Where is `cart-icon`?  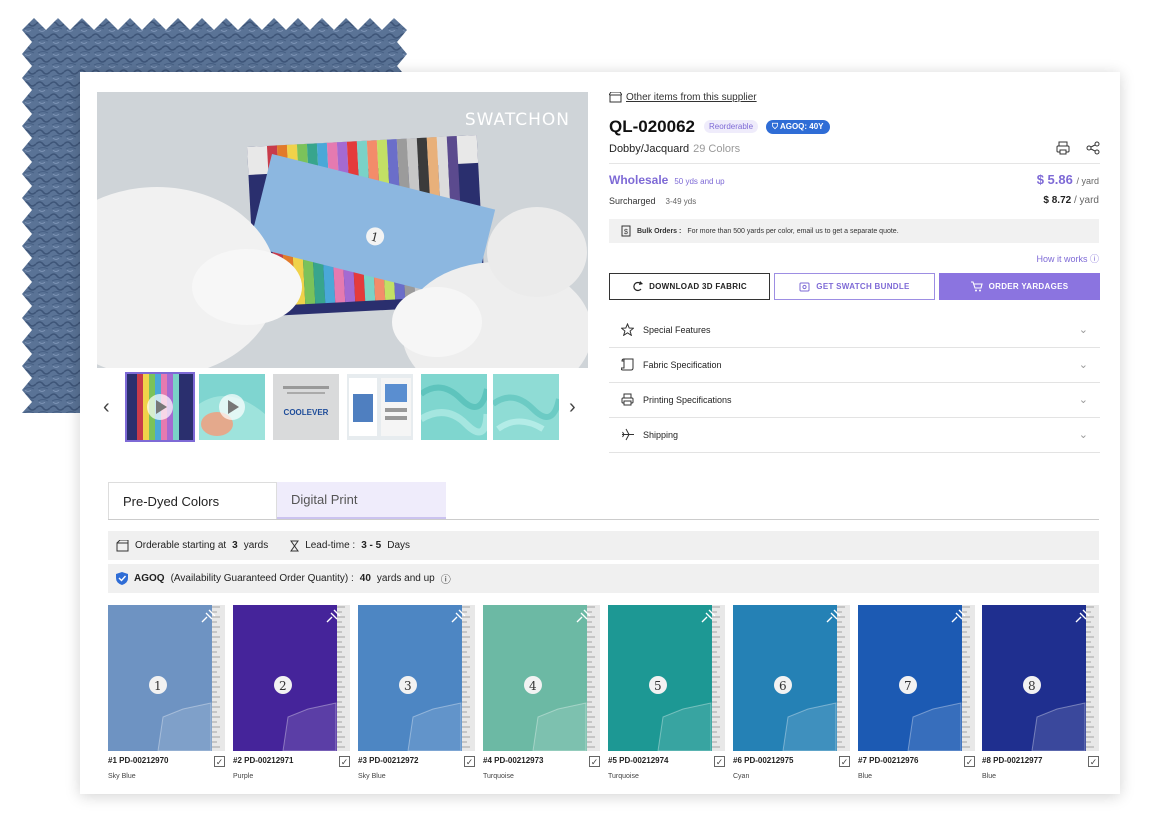 cart-icon is located at coordinates (976, 286).